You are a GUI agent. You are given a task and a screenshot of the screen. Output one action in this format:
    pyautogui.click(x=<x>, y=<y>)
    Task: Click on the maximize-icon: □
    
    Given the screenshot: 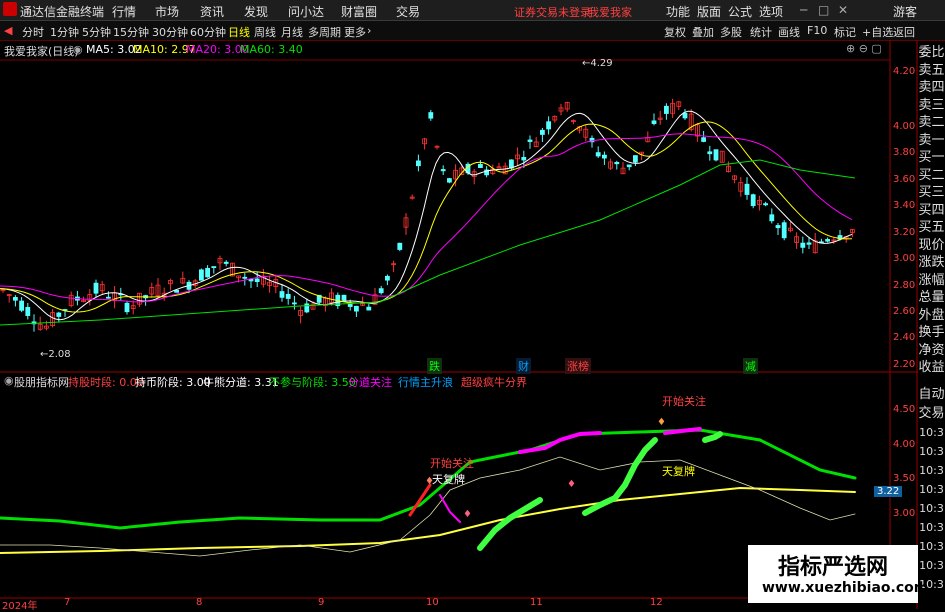 What is the action you would take?
    pyautogui.click(x=823, y=10)
    